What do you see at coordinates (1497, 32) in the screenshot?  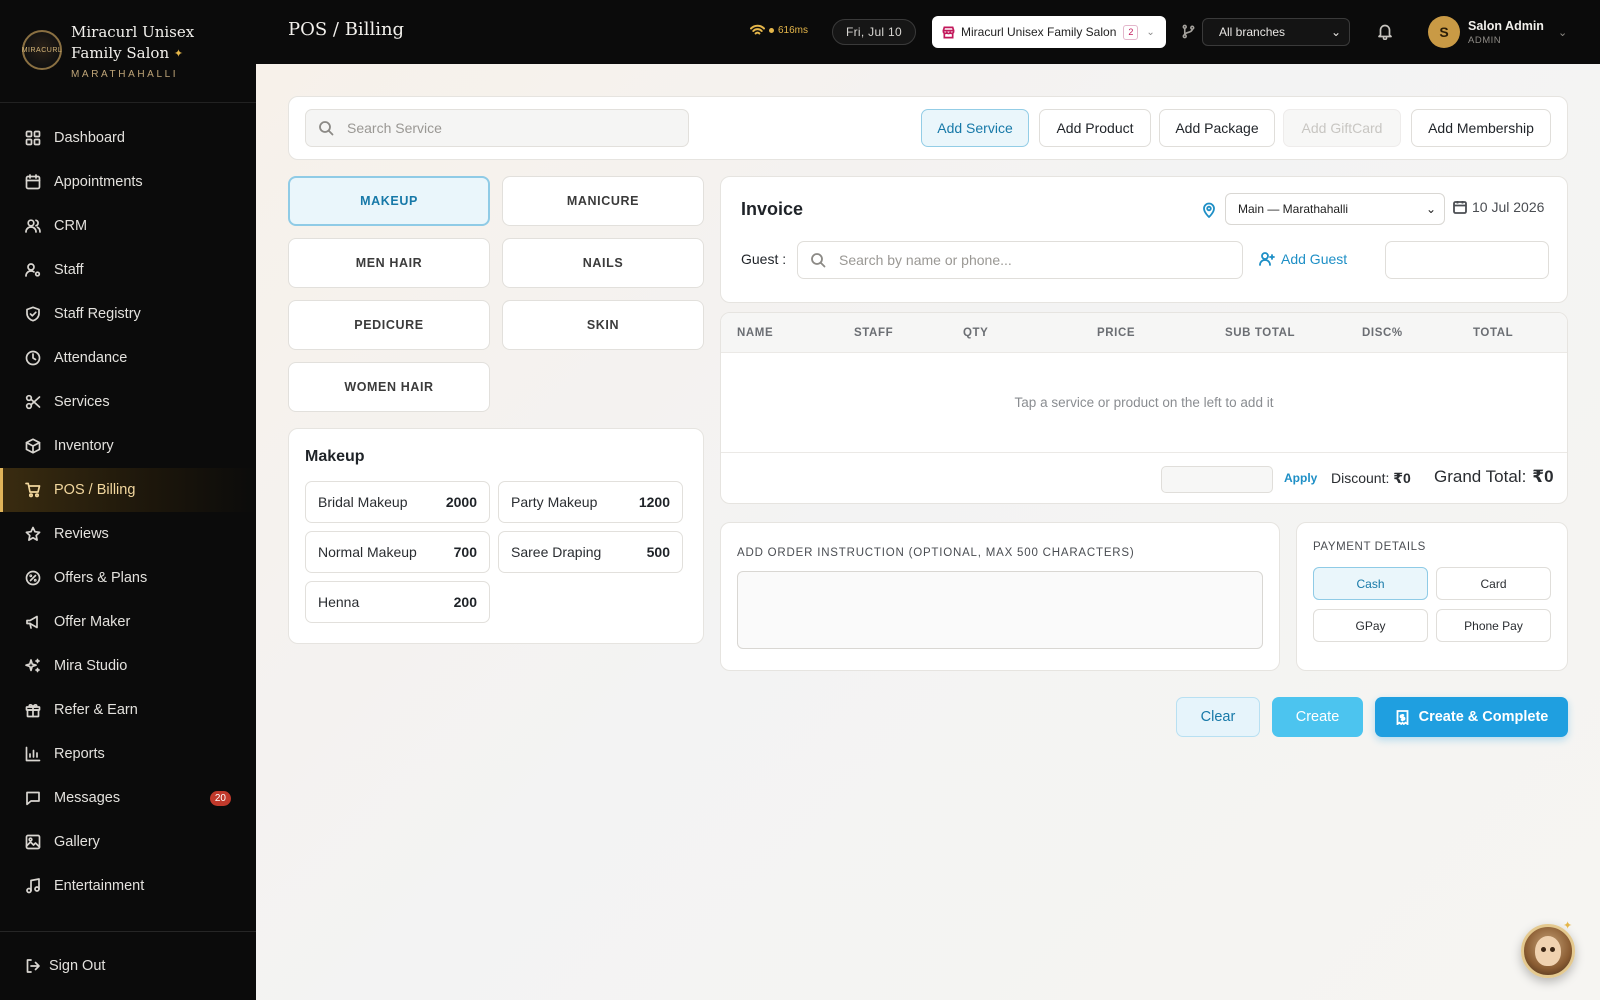 I see `user-menu: S Salon Admin ADMIN ⌄` at bounding box center [1497, 32].